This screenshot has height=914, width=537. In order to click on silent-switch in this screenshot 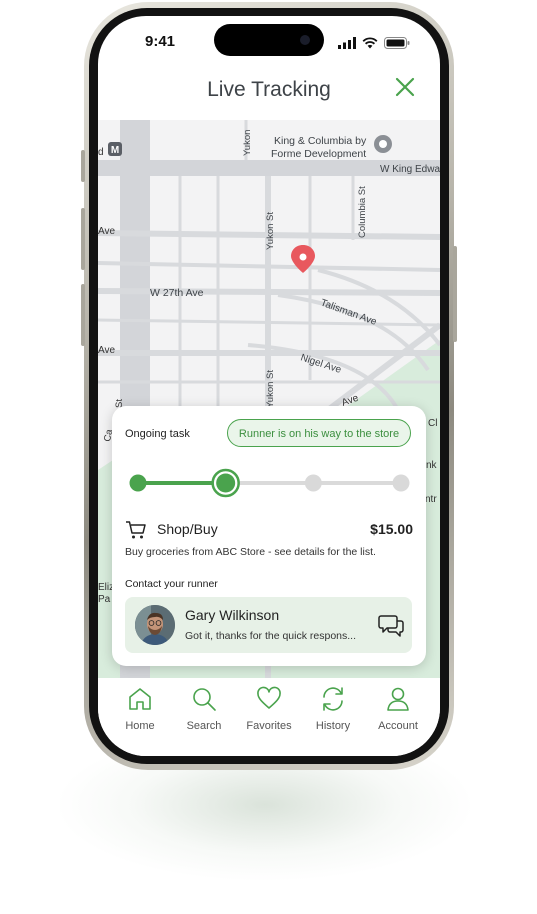, I will do `click(83, 166)`.